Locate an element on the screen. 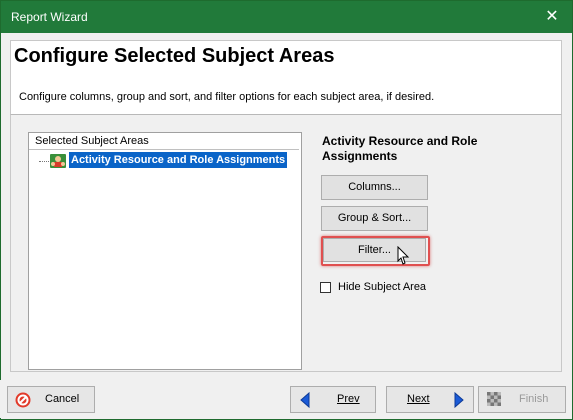 The image size is (573, 420). cancel-button: Cancel is located at coordinates (51, 399).